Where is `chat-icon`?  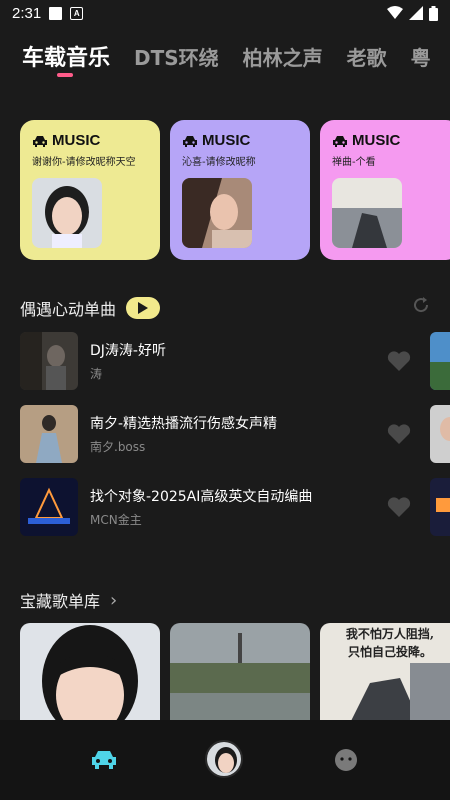 chat-icon is located at coordinates (346, 760).